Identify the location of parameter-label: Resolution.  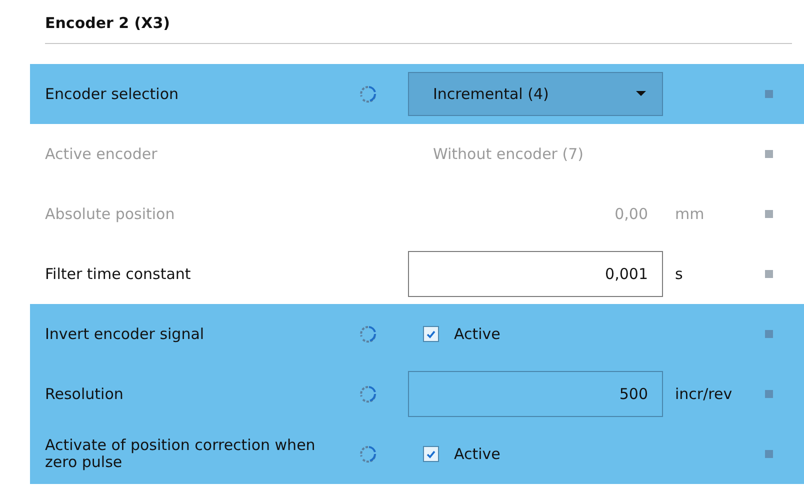
(84, 394).